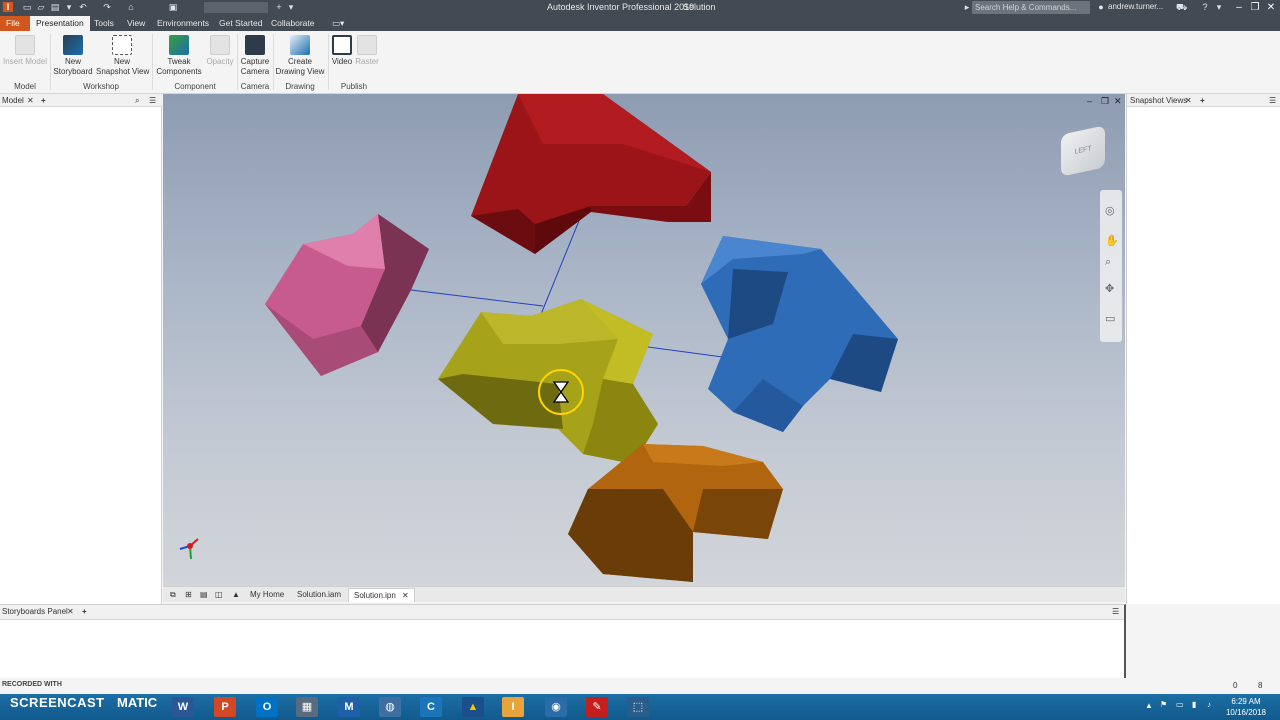  What do you see at coordinates (173, 595) in the screenshot?
I see `tile-vertical-icon: ⧉` at bounding box center [173, 595].